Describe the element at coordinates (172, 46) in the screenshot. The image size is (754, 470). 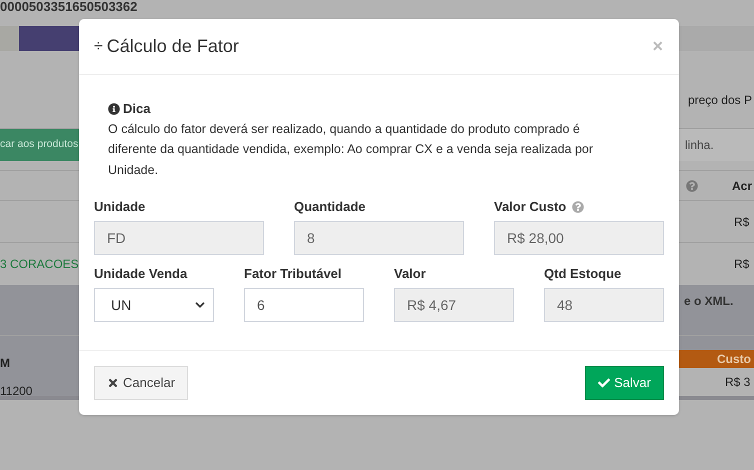
I see `dialog-title: Cálculo de Fator` at that location.